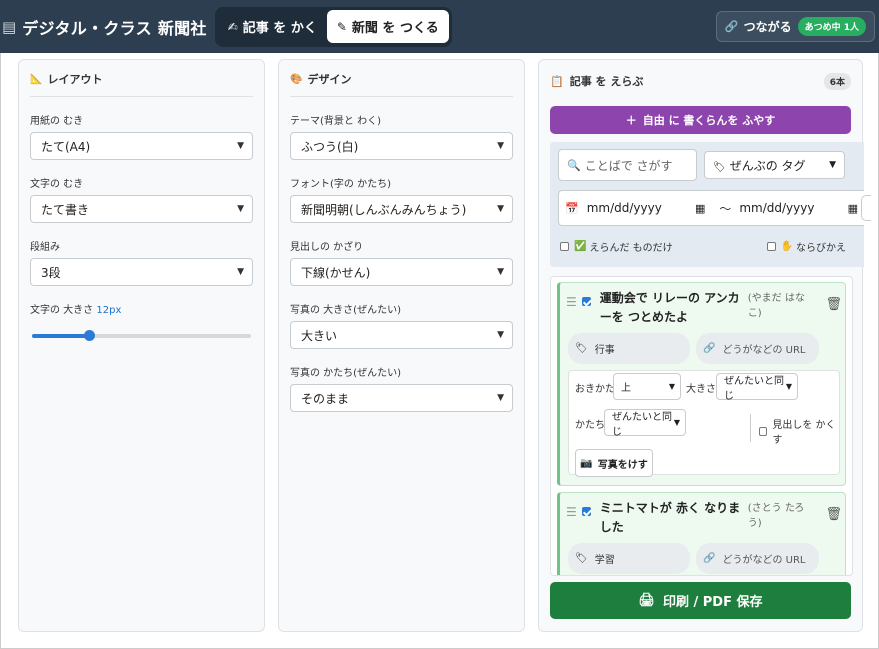 The width and height of the screenshot is (879, 649). I want to click on heading-select: 下線(かせん) ▼, so click(401, 272).